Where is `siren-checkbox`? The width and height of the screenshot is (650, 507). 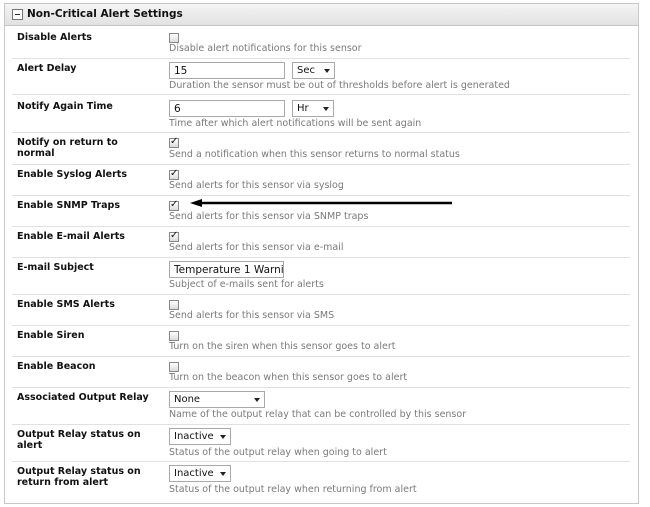 siren-checkbox is located at coordinates (174, 336).